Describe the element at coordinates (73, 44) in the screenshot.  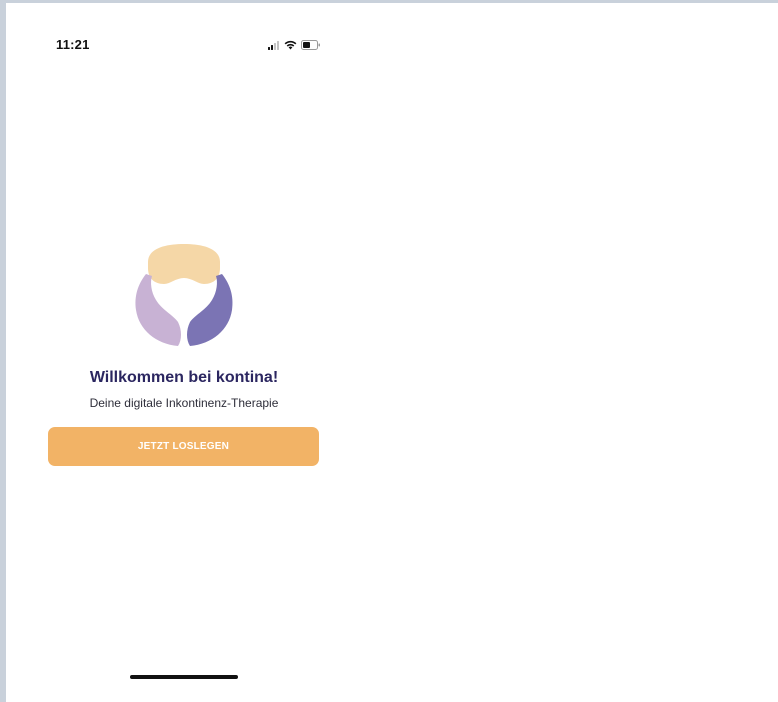
I see `status-bar-time: 11:21` at that location.